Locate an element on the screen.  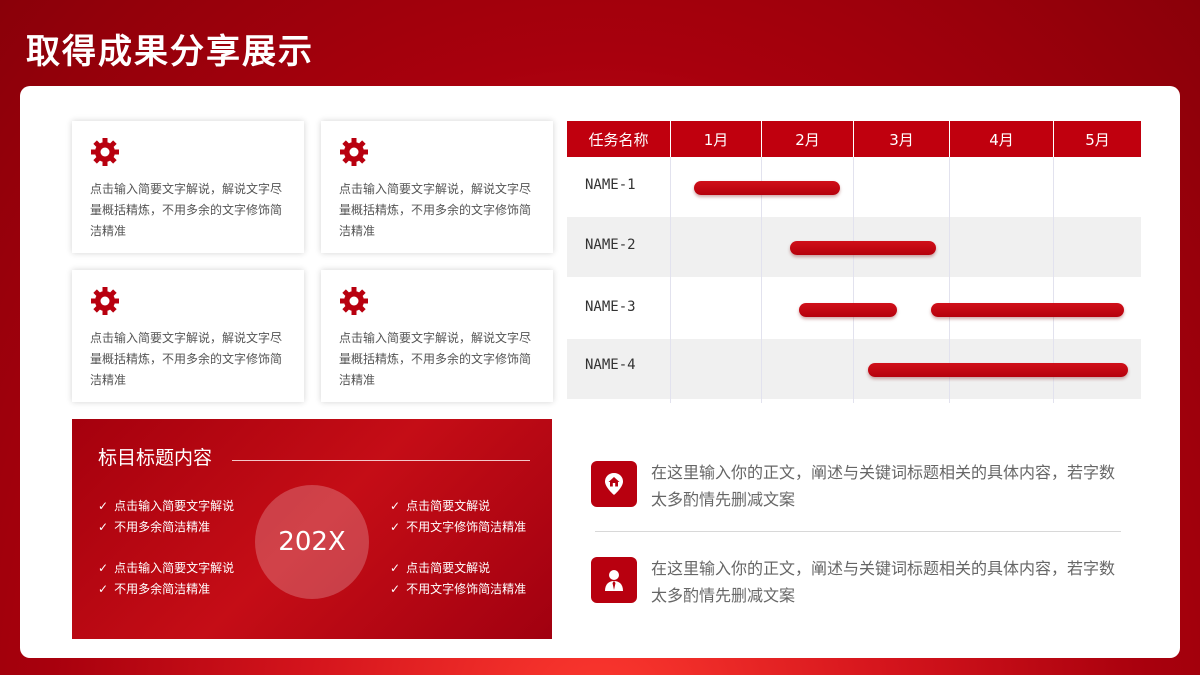
header-month: 1月 is located at coordinates (716, 139).